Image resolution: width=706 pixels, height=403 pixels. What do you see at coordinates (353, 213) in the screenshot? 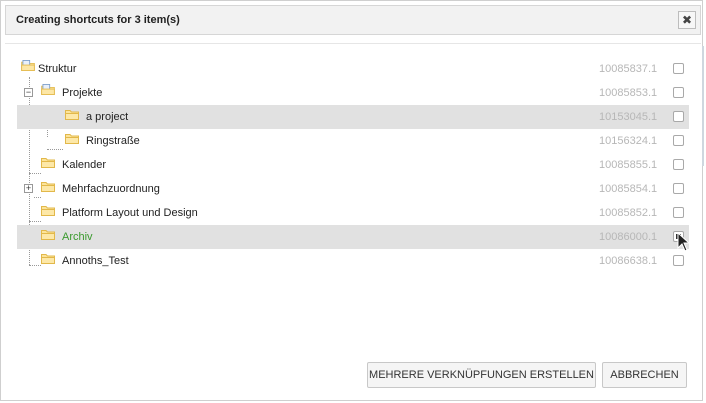
I see `tree-row-platform-layout: Platform Layout und Design 10085852.1` at bounding box center [353, 213].